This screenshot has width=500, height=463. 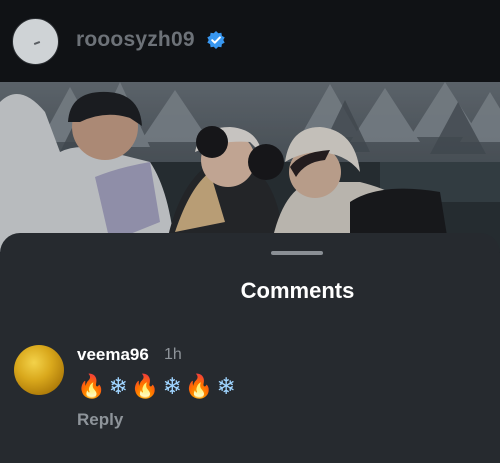 I want to click on verified-badge-icon, so click(x=216, y=40).